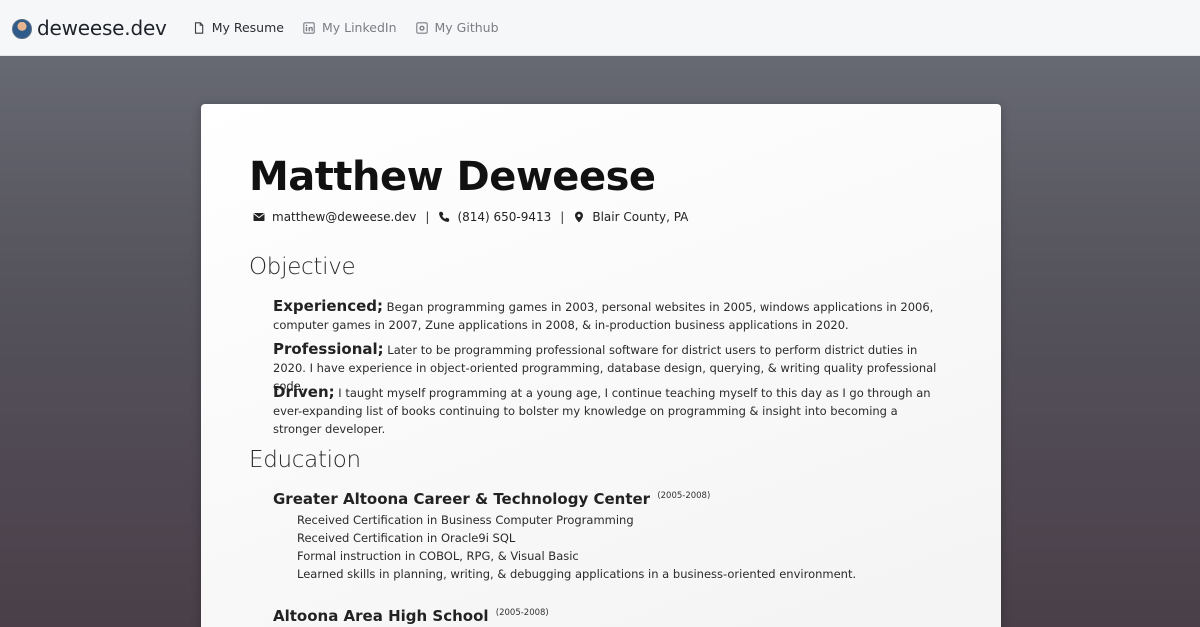  I want to click on nav-link-github: My Github, so click(457, 27).